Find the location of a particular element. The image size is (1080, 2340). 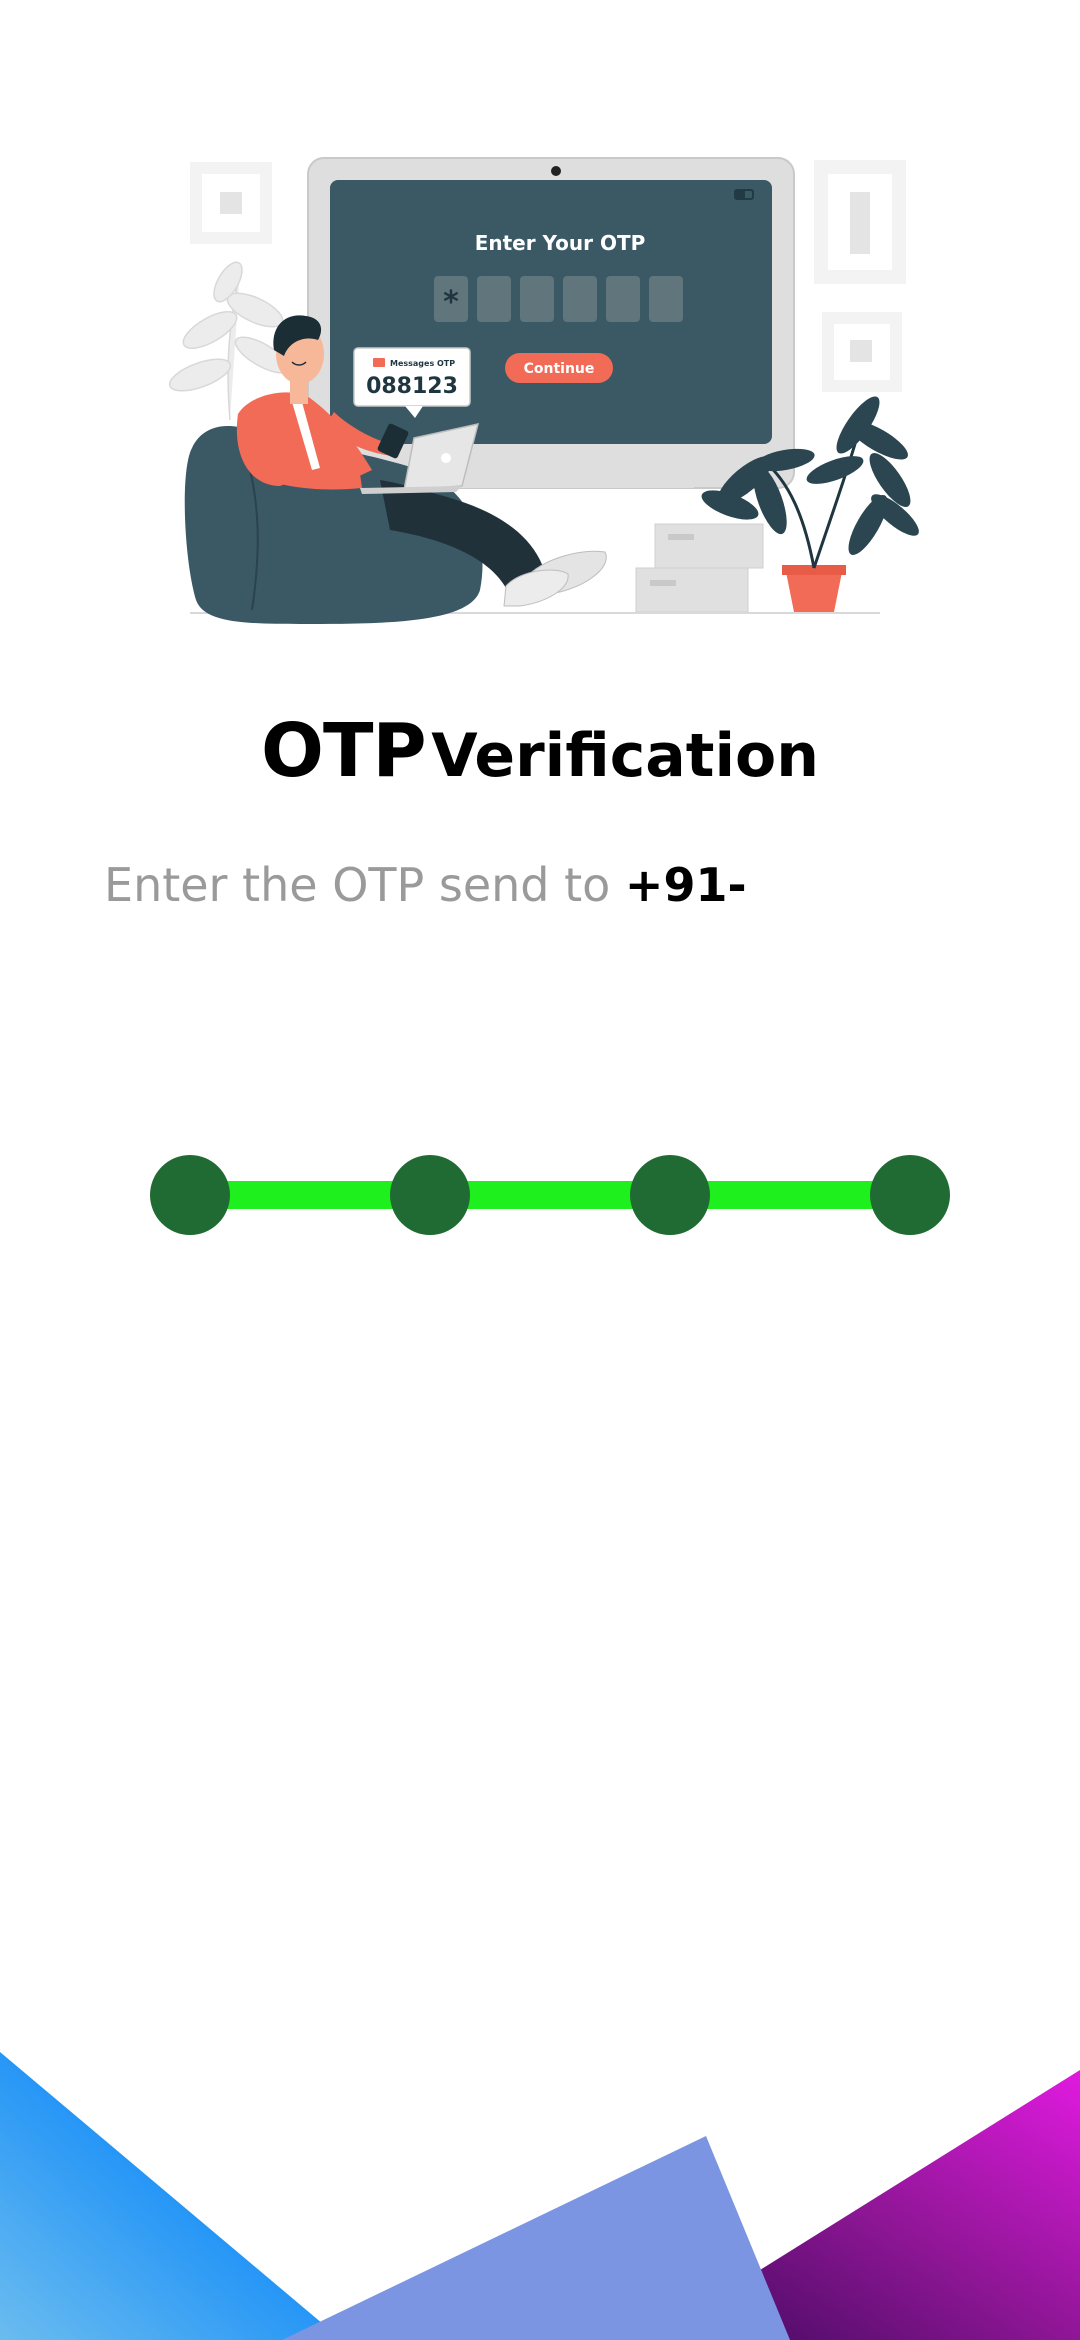

screen-continue-label: Continue is located at coordinates (559, 369).